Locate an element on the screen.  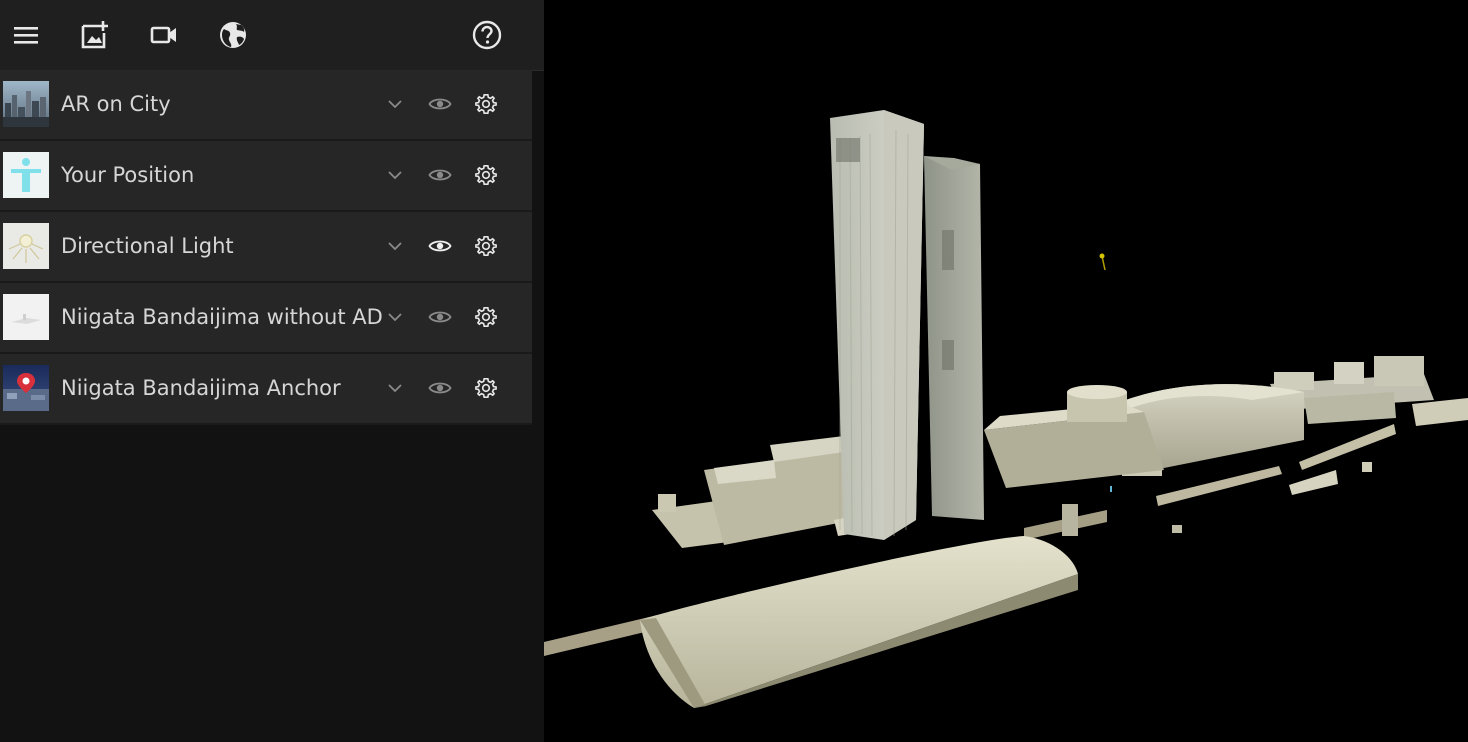
map-pin-thumbnail is located at coordinates (26, 388).